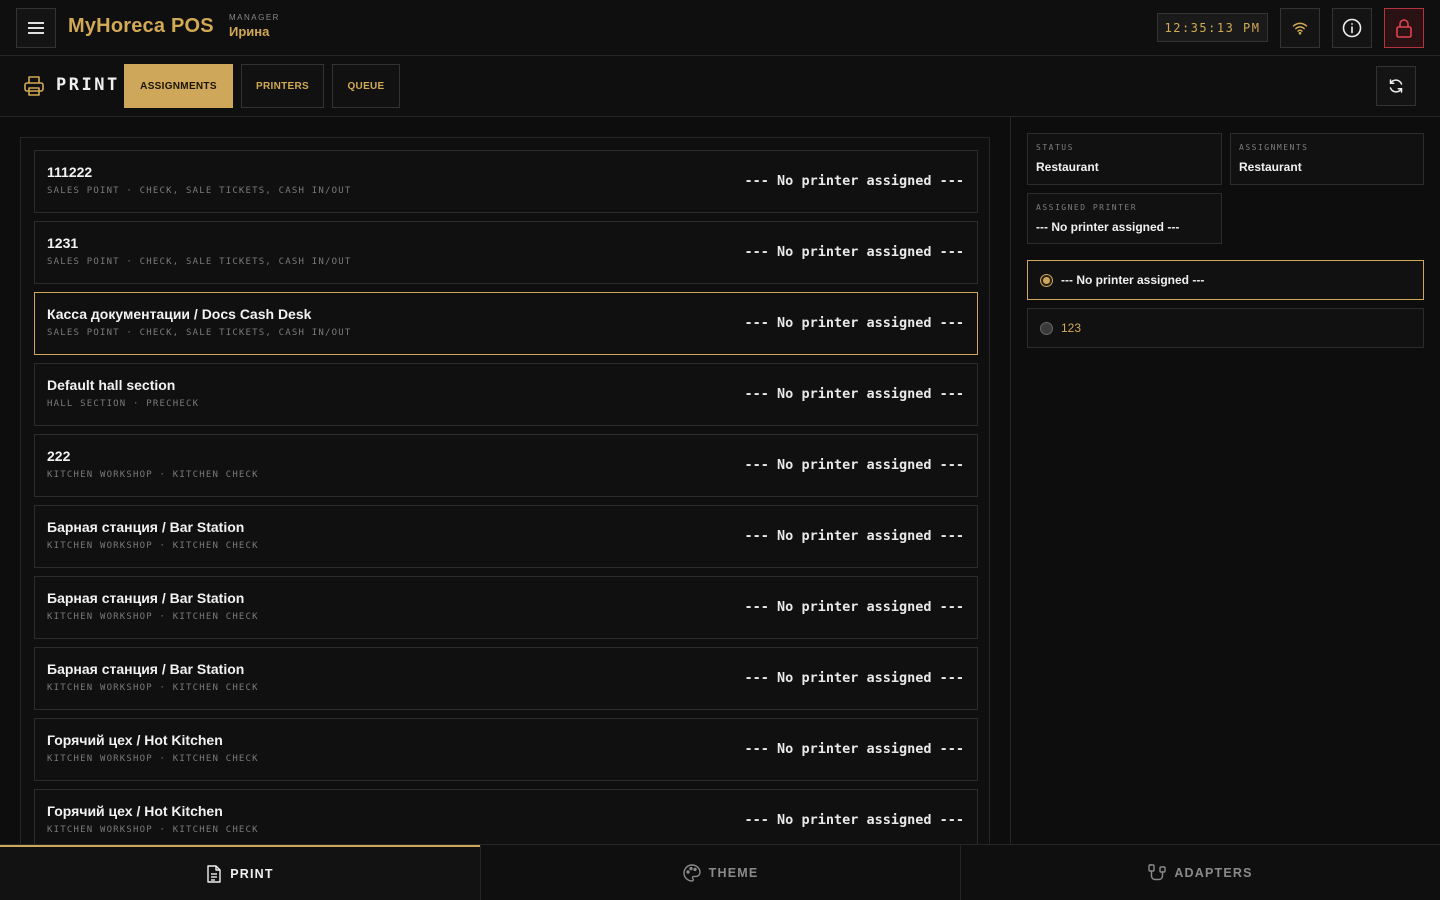 The height and width of the screenshot is (900, 1440). I want to click on tab-printers: PRINTERS, so click(282, 86).